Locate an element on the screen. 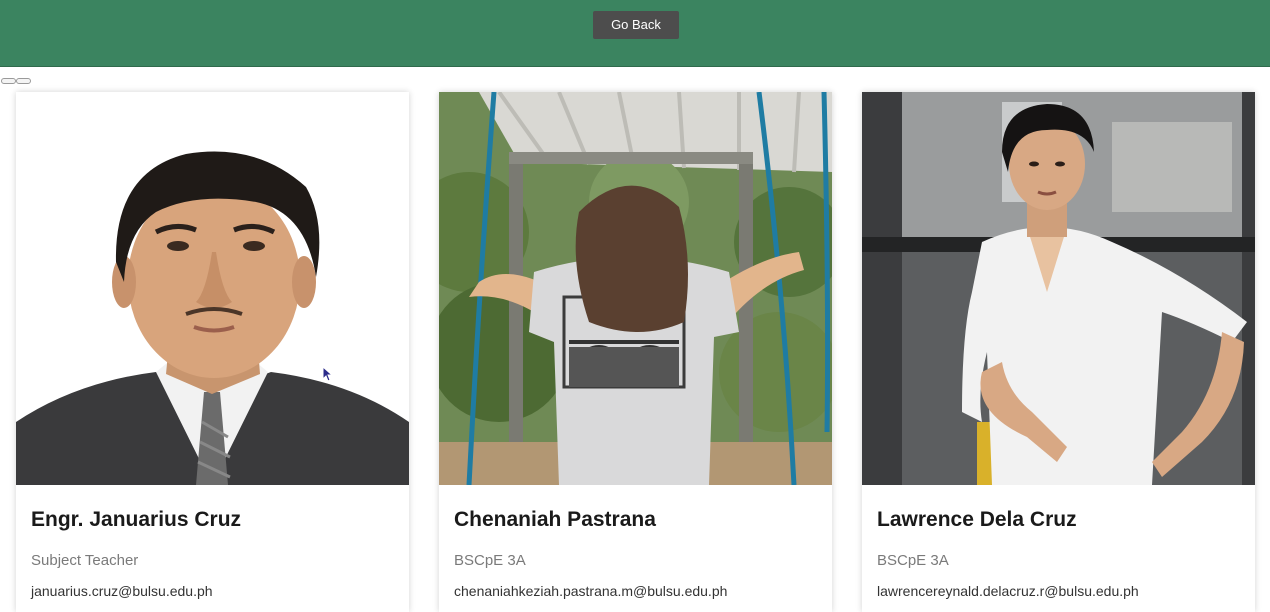 This screenshot has width=1270, height=612. profile-email: januarius.cruz@bulsu.edu.ph is located at coordinates (122, 591).